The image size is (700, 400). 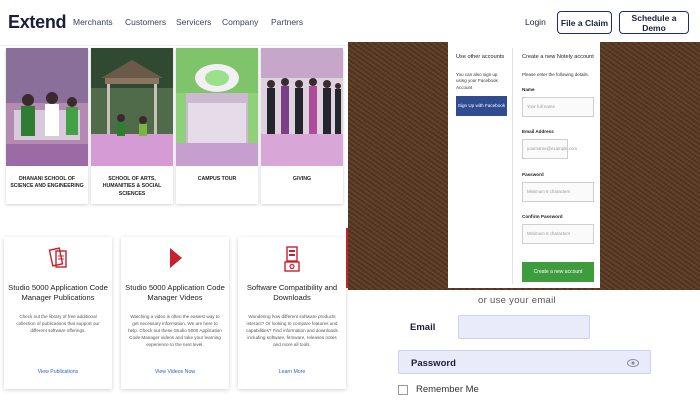 I want to click on brand-logo: Extend, so click(x=37, y=22).